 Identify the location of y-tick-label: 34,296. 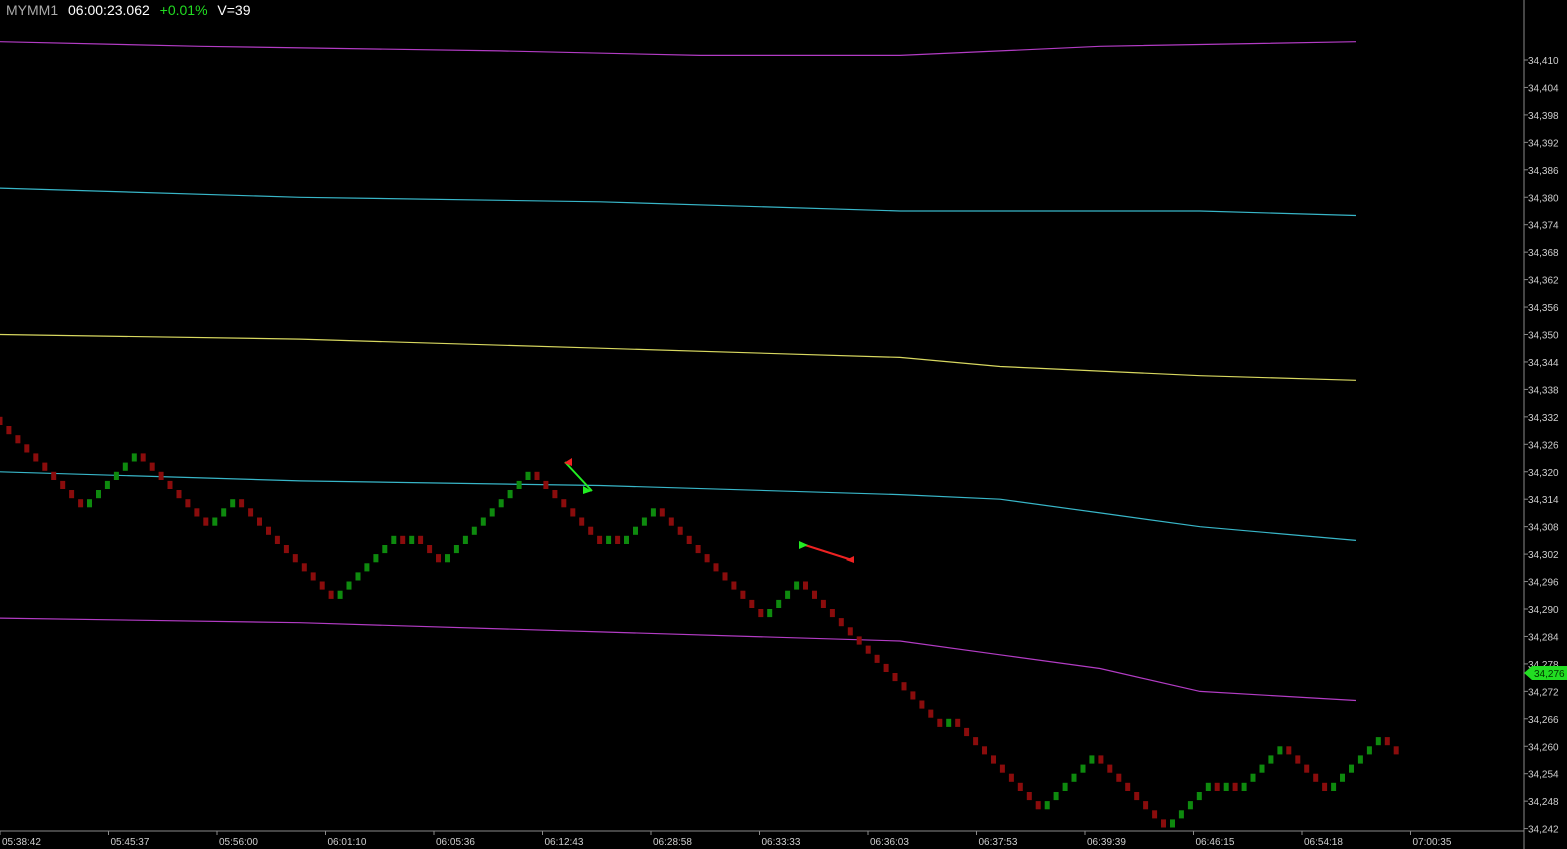
(1543, 583).